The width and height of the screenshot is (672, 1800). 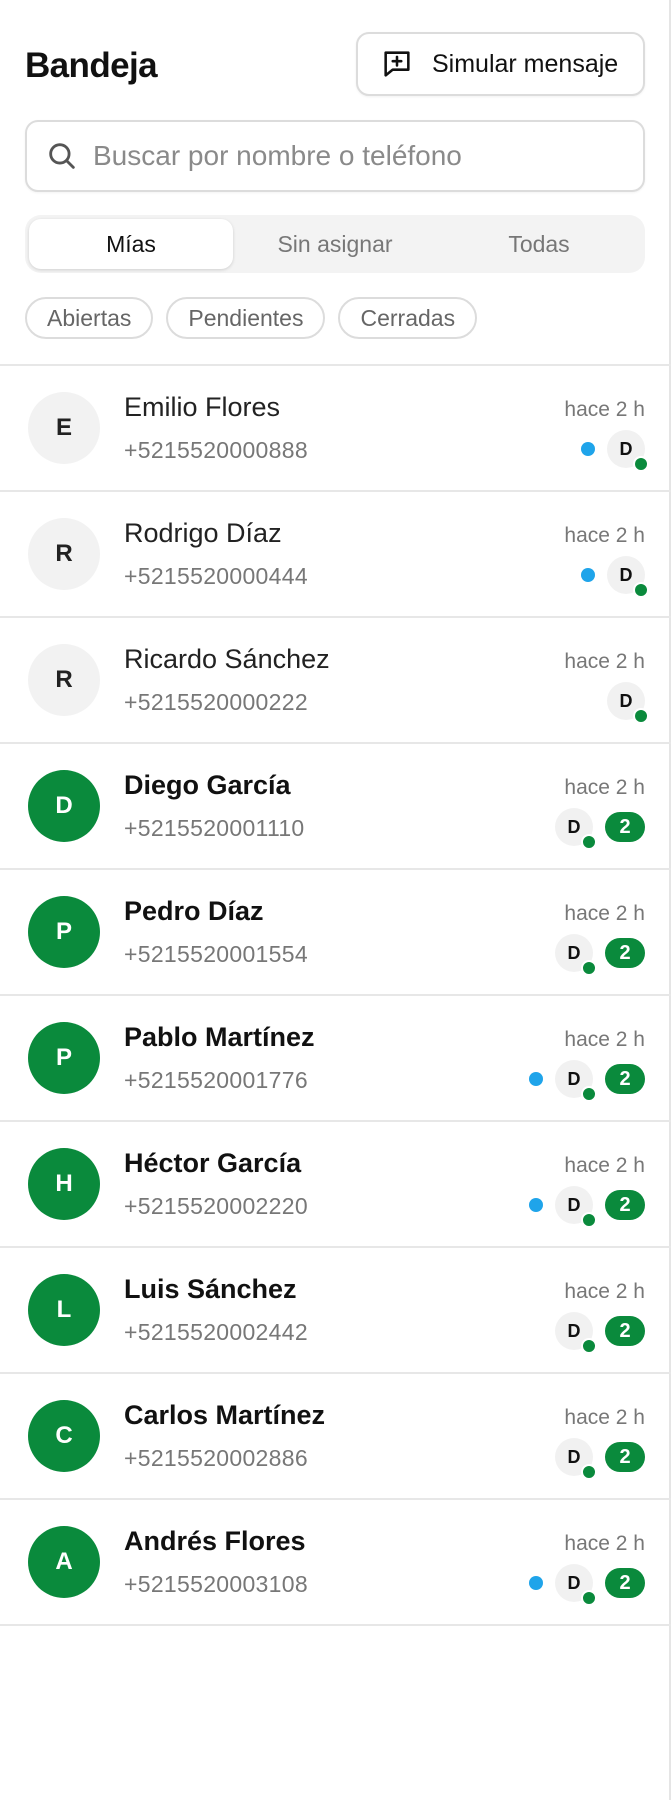 I want to click on conversation-row: P Pablo Martínez +5215520001776 hace 2 hD2, so click(x=335, y=1059).